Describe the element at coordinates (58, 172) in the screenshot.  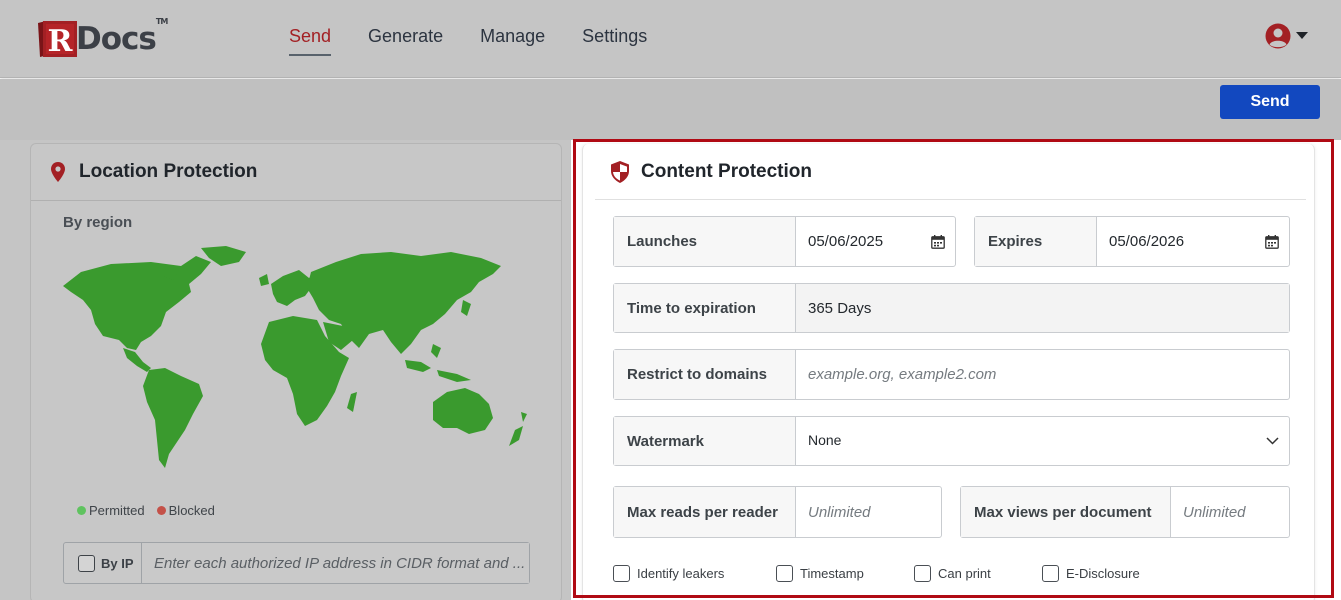
I see `map-pin-icon` at that location.